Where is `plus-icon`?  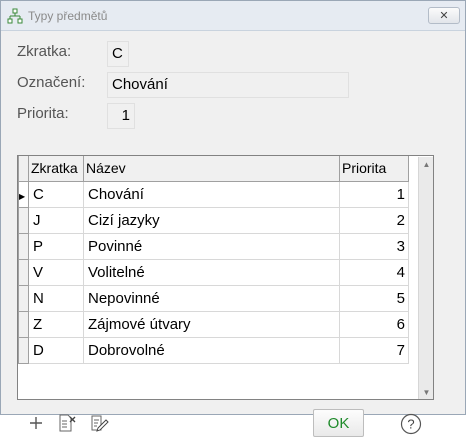
plus-icon is located at coordinates (36, 423).